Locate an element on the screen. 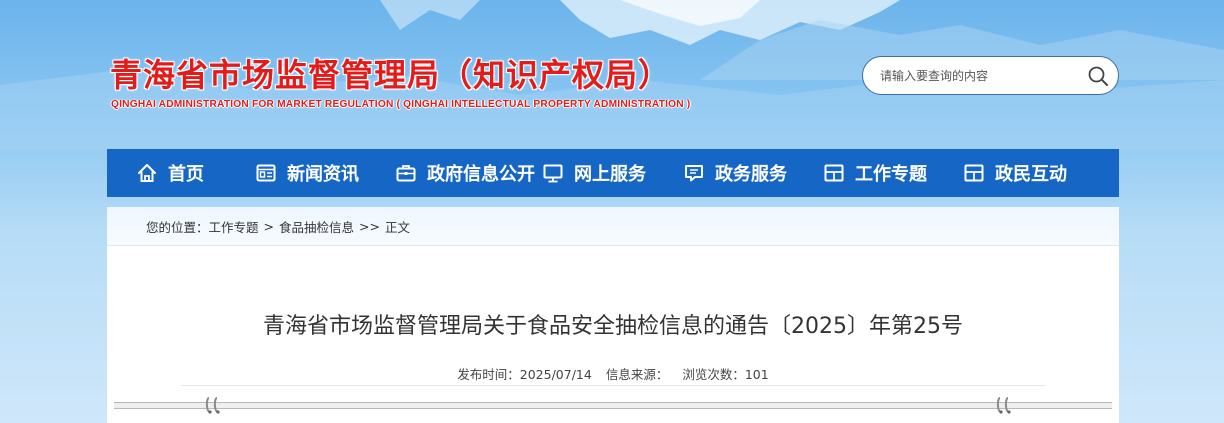  nav-item-label: 新闻资讯 is located at coordinates (323, 174).